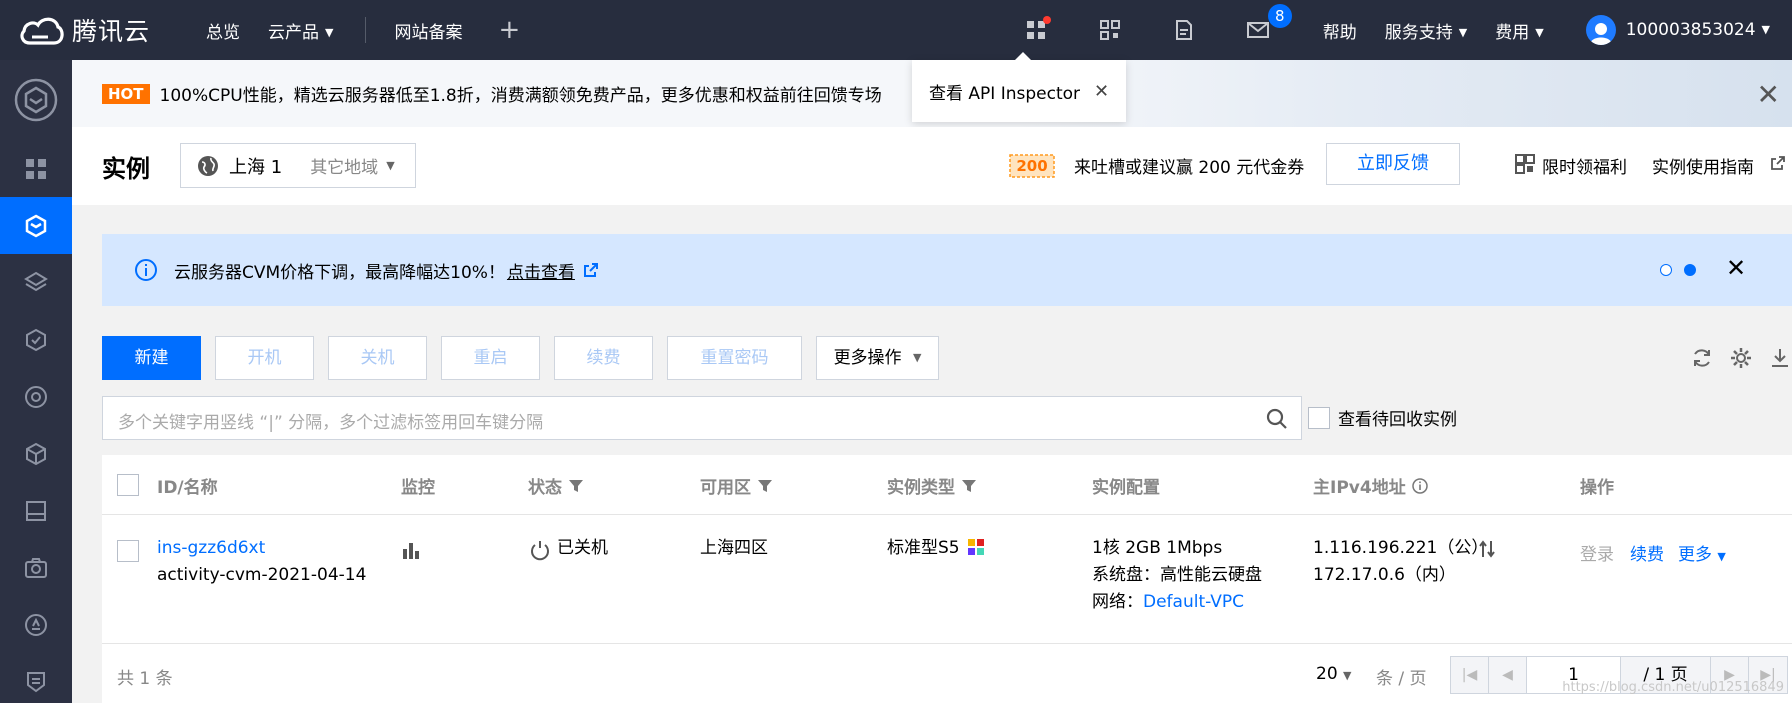  Describe the element at coordinates (36, 681) in the screenshot. I see `shield-icon` at that location.